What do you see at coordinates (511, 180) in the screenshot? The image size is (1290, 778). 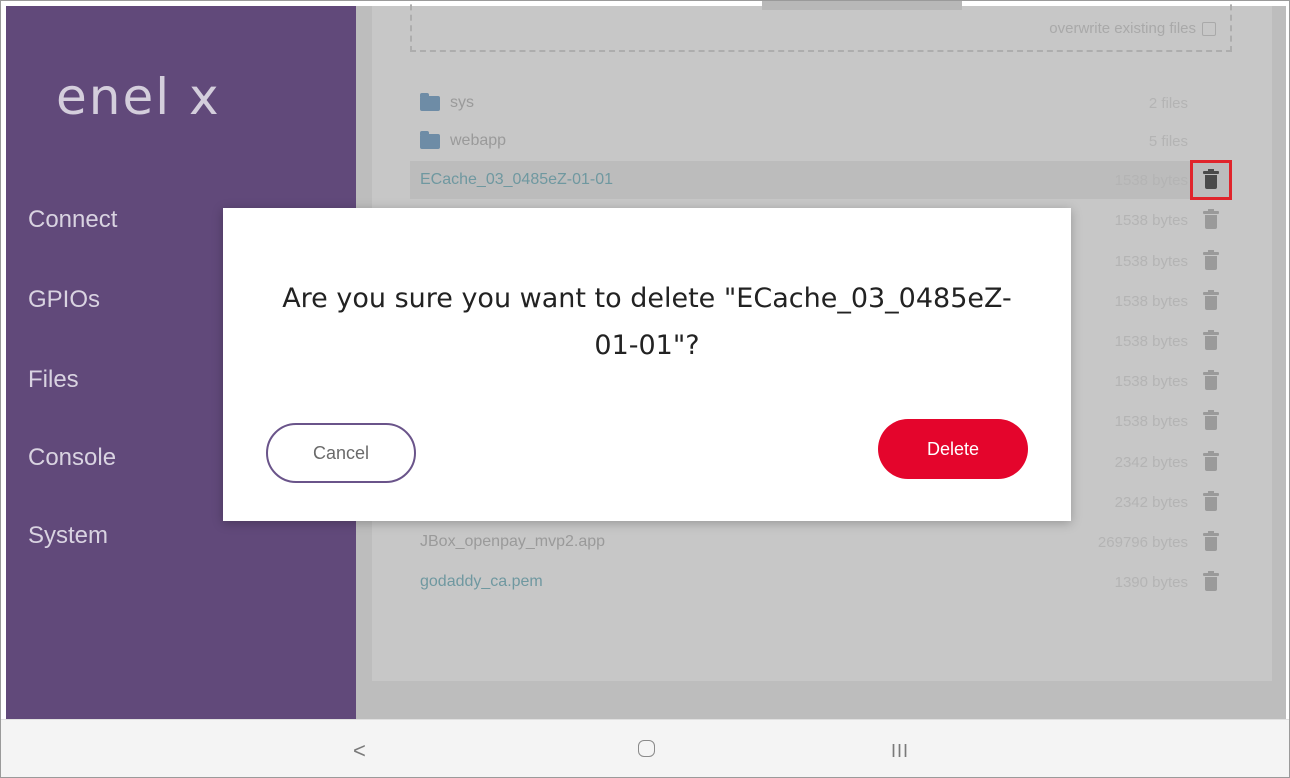 I see `file-name: ECache_03_0485eZ-01-01` at bounding box center [511, 180].